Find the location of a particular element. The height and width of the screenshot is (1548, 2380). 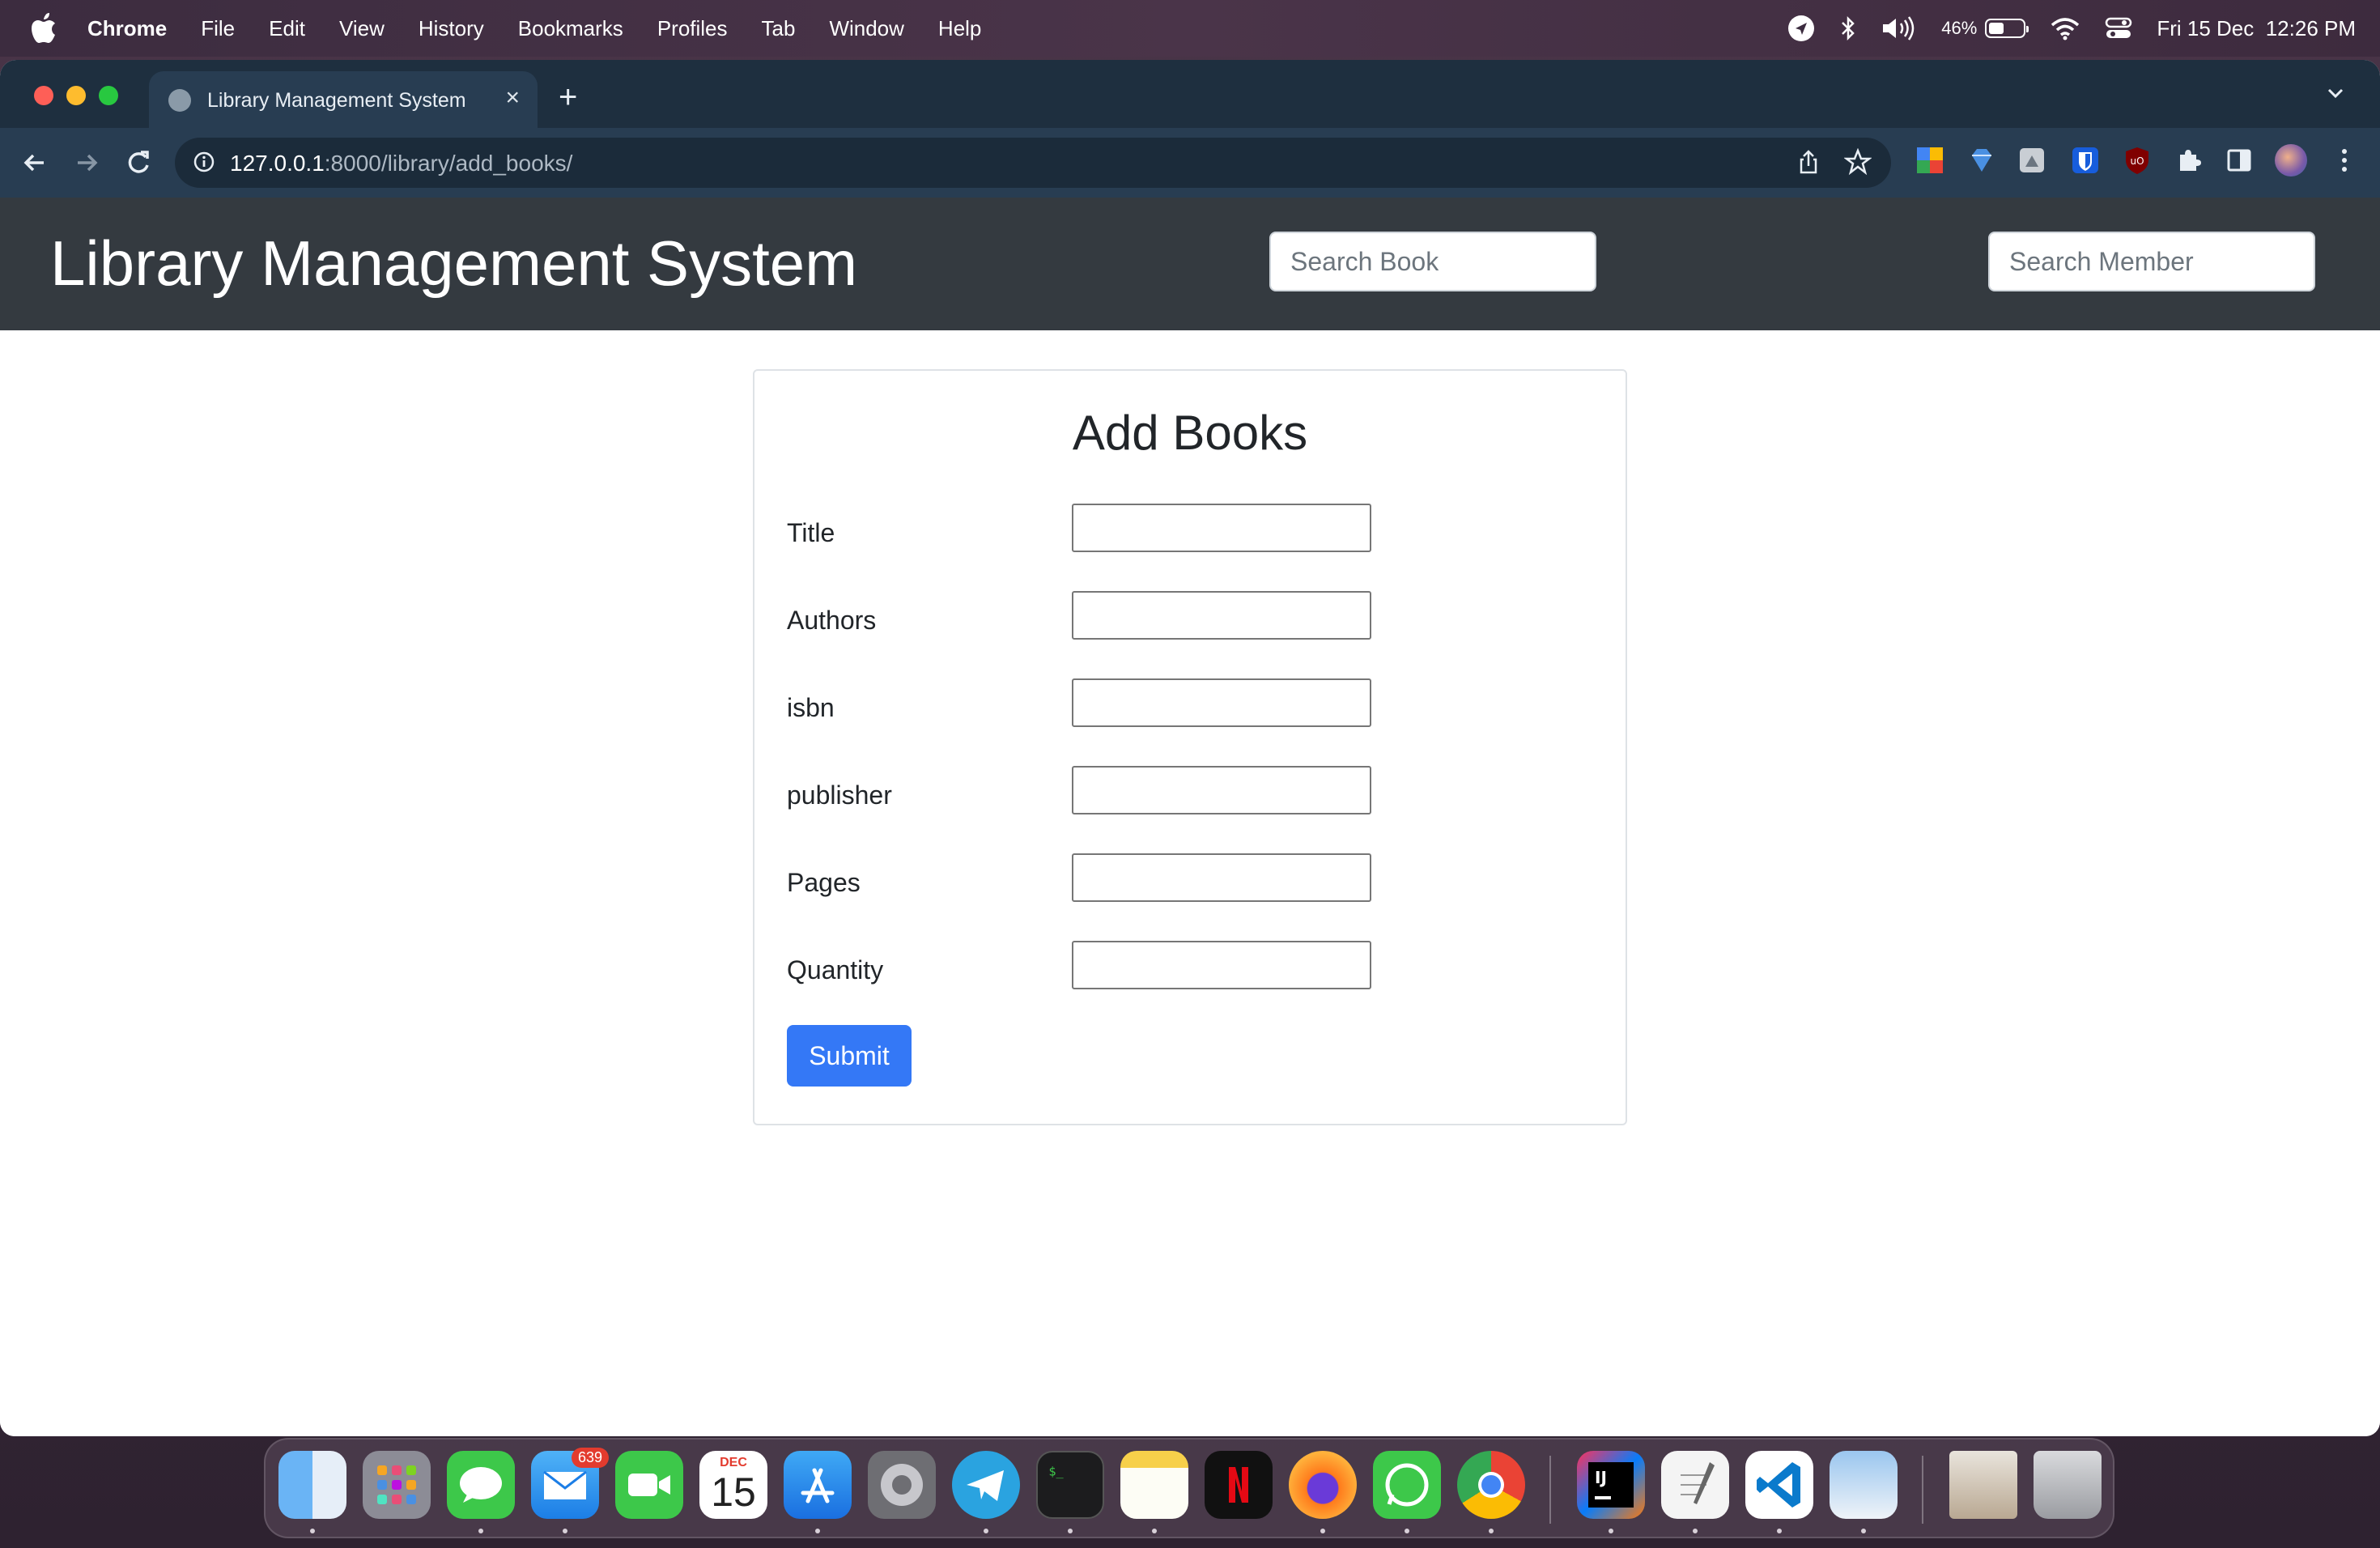

site-info-icon is located at coordinates (204, 162).